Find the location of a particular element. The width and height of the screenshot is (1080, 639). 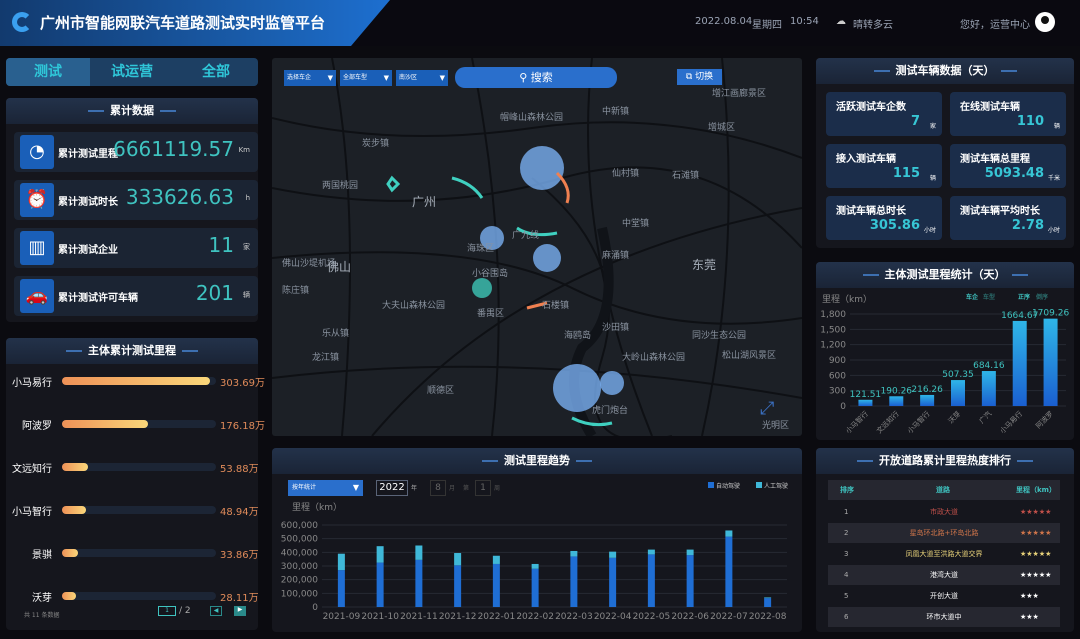

mileage-row: 文远知行 53.88万 is located at coordinates (132, 467).